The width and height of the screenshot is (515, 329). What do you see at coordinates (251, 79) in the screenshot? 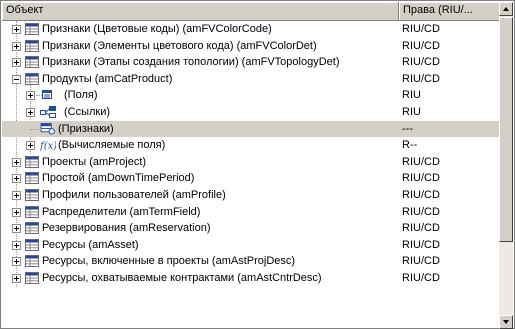
I see `tree-row: Продукты (amCatProduct) RIU/CD` at bounding box center [251, 79].